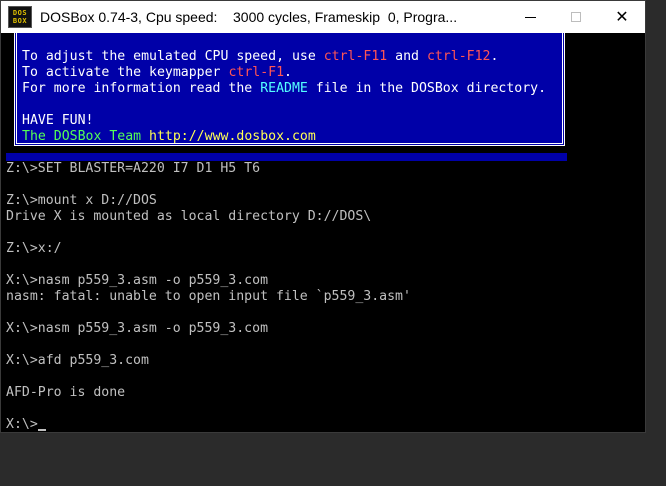  What do you see at coordinates (81, 200) in the screenshot?
I see `terminal-line: Z:\>mount x D://DOS` at bounding box center [81, 200].